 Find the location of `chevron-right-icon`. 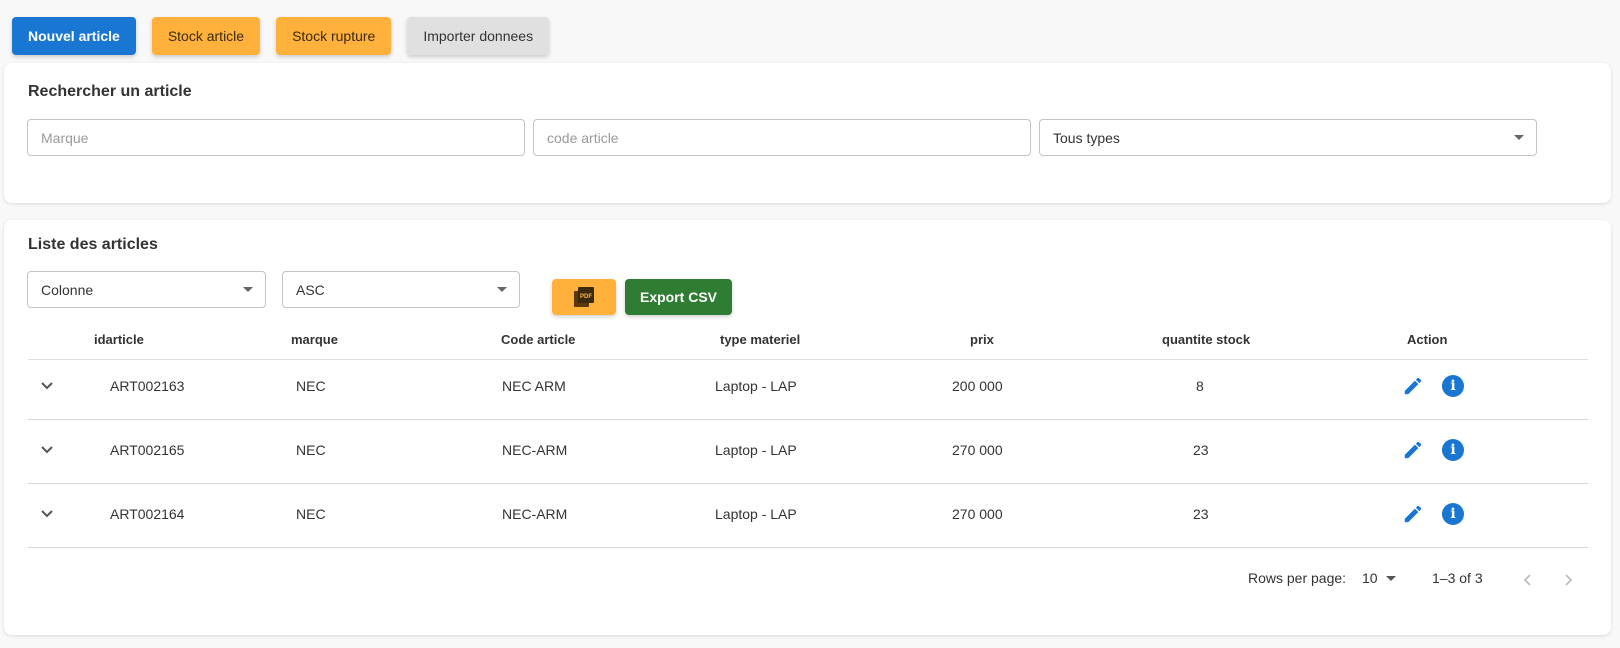

chevron-right-icon is located at coordinates (1568, 580).